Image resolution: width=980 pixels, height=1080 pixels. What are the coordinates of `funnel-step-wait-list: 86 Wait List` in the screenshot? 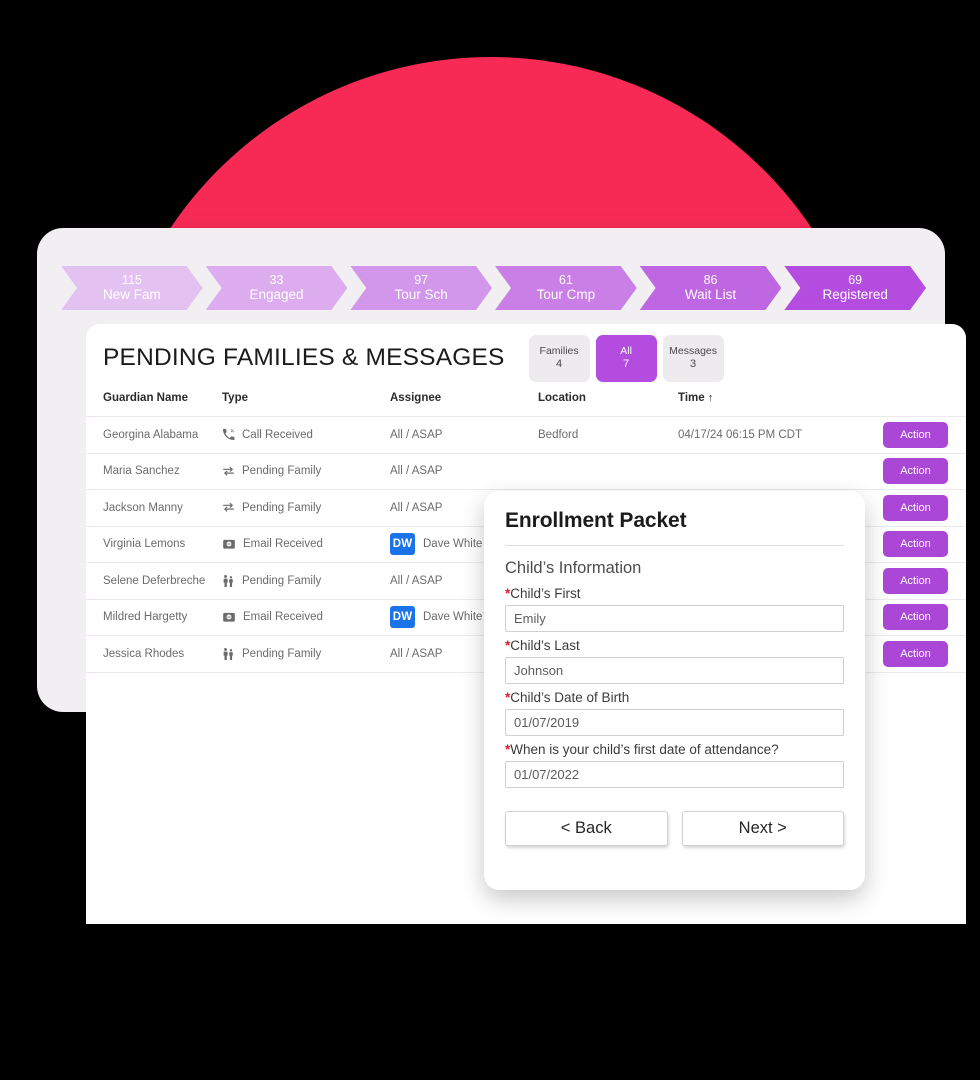 It's located at (711, 288).